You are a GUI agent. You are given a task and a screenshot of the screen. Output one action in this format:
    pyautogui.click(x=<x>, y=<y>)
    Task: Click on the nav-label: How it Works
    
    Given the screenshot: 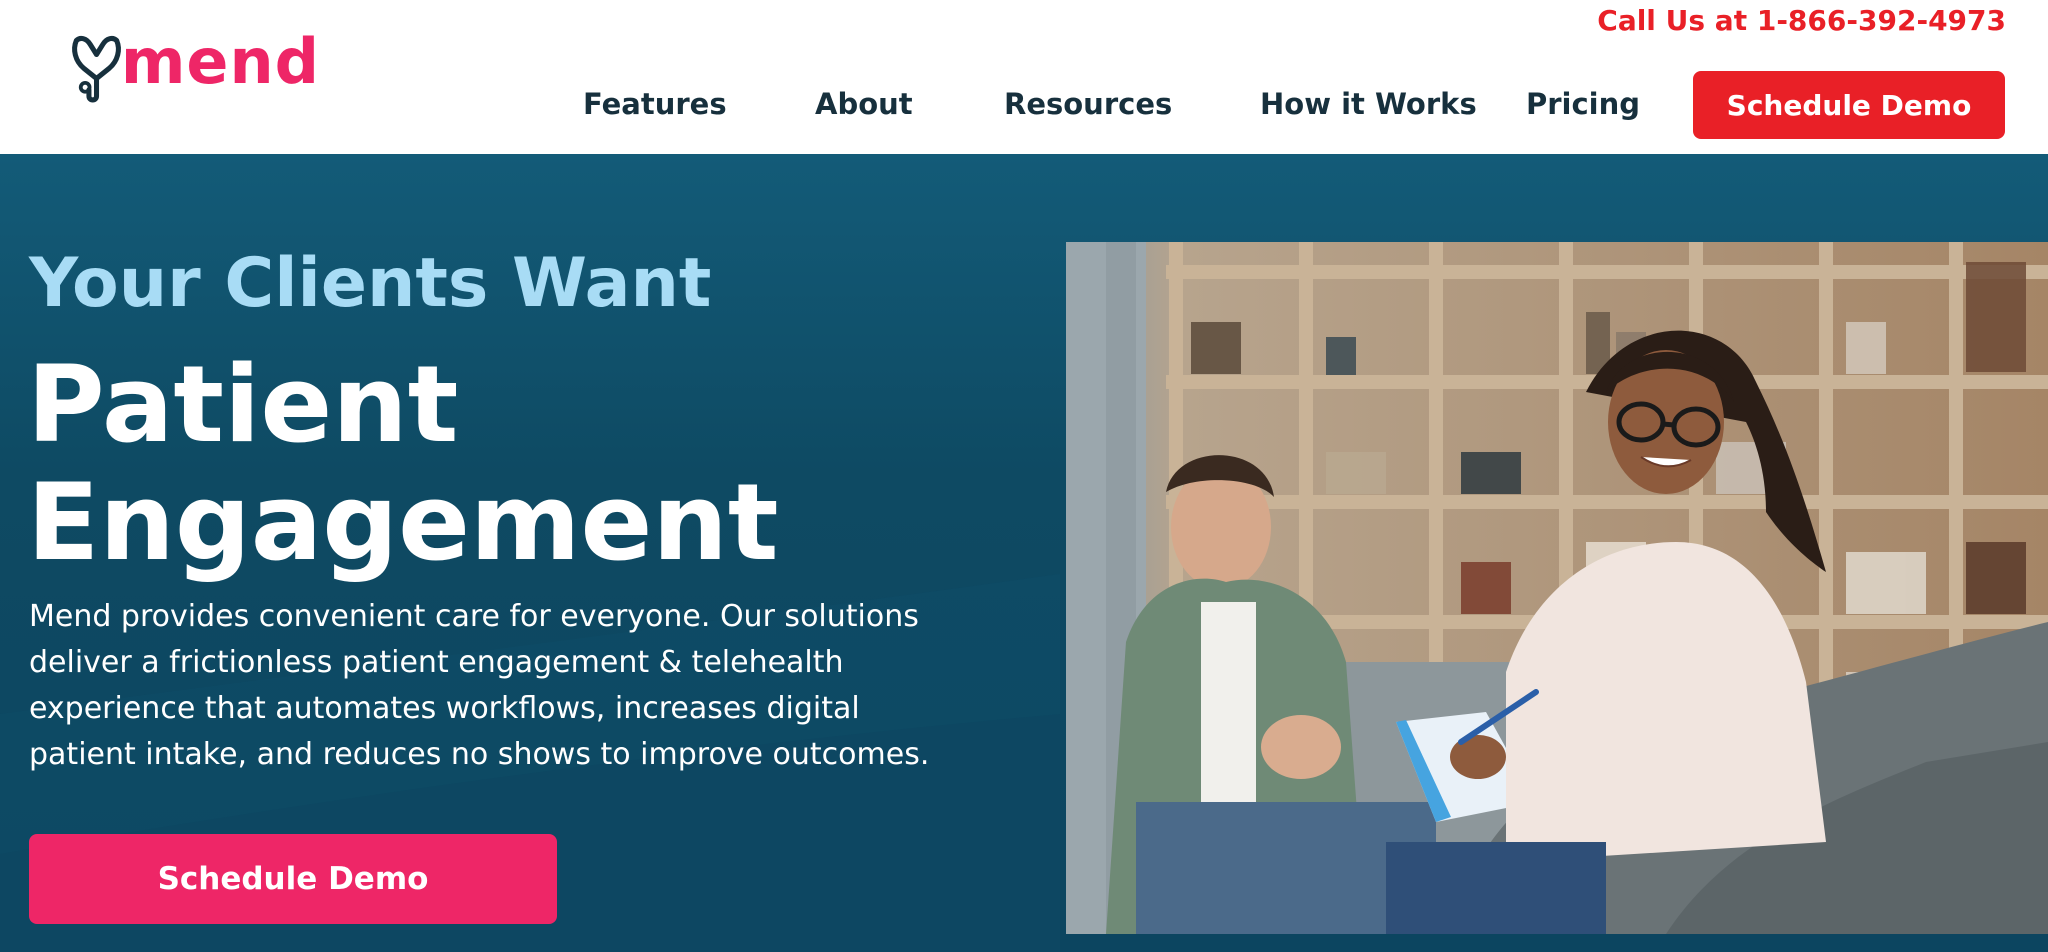 What is the action you would take?
    pyautogui.click(x=1368, y=104)
    